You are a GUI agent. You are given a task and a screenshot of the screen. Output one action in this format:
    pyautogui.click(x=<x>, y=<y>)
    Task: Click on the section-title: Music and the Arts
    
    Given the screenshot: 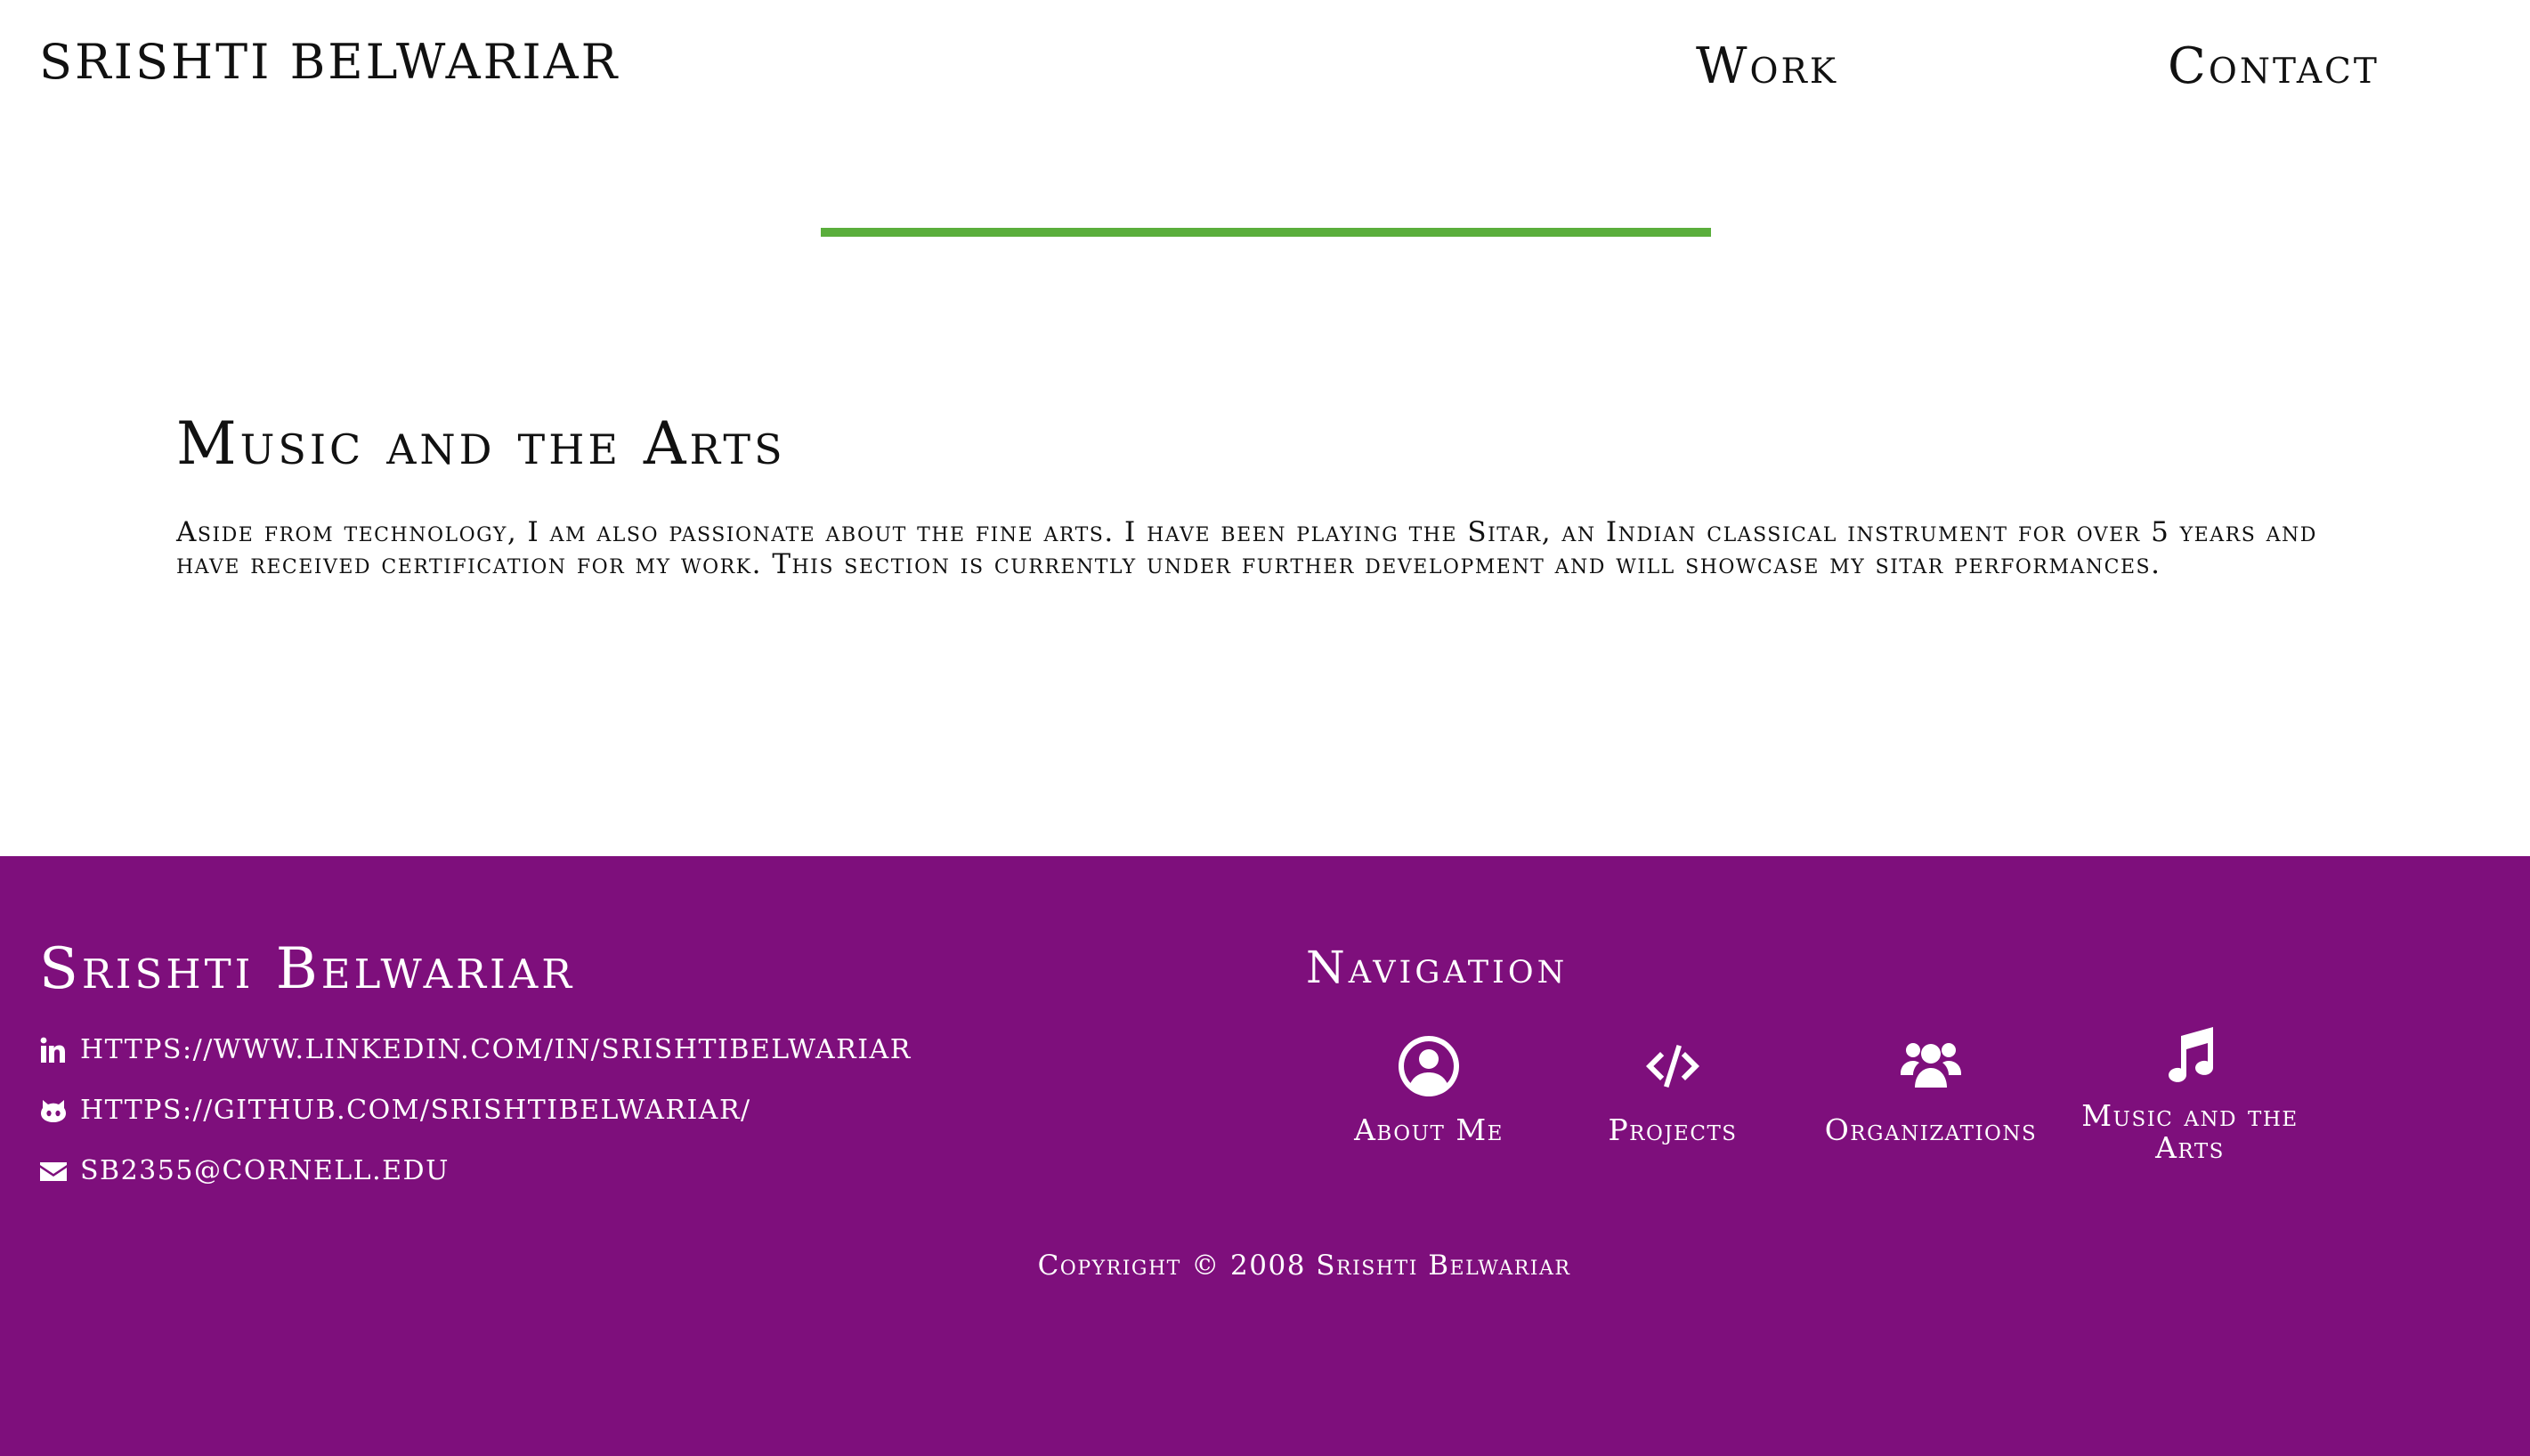 What is the action you would take?
    pyautogui.click(x=481, y=443)
    